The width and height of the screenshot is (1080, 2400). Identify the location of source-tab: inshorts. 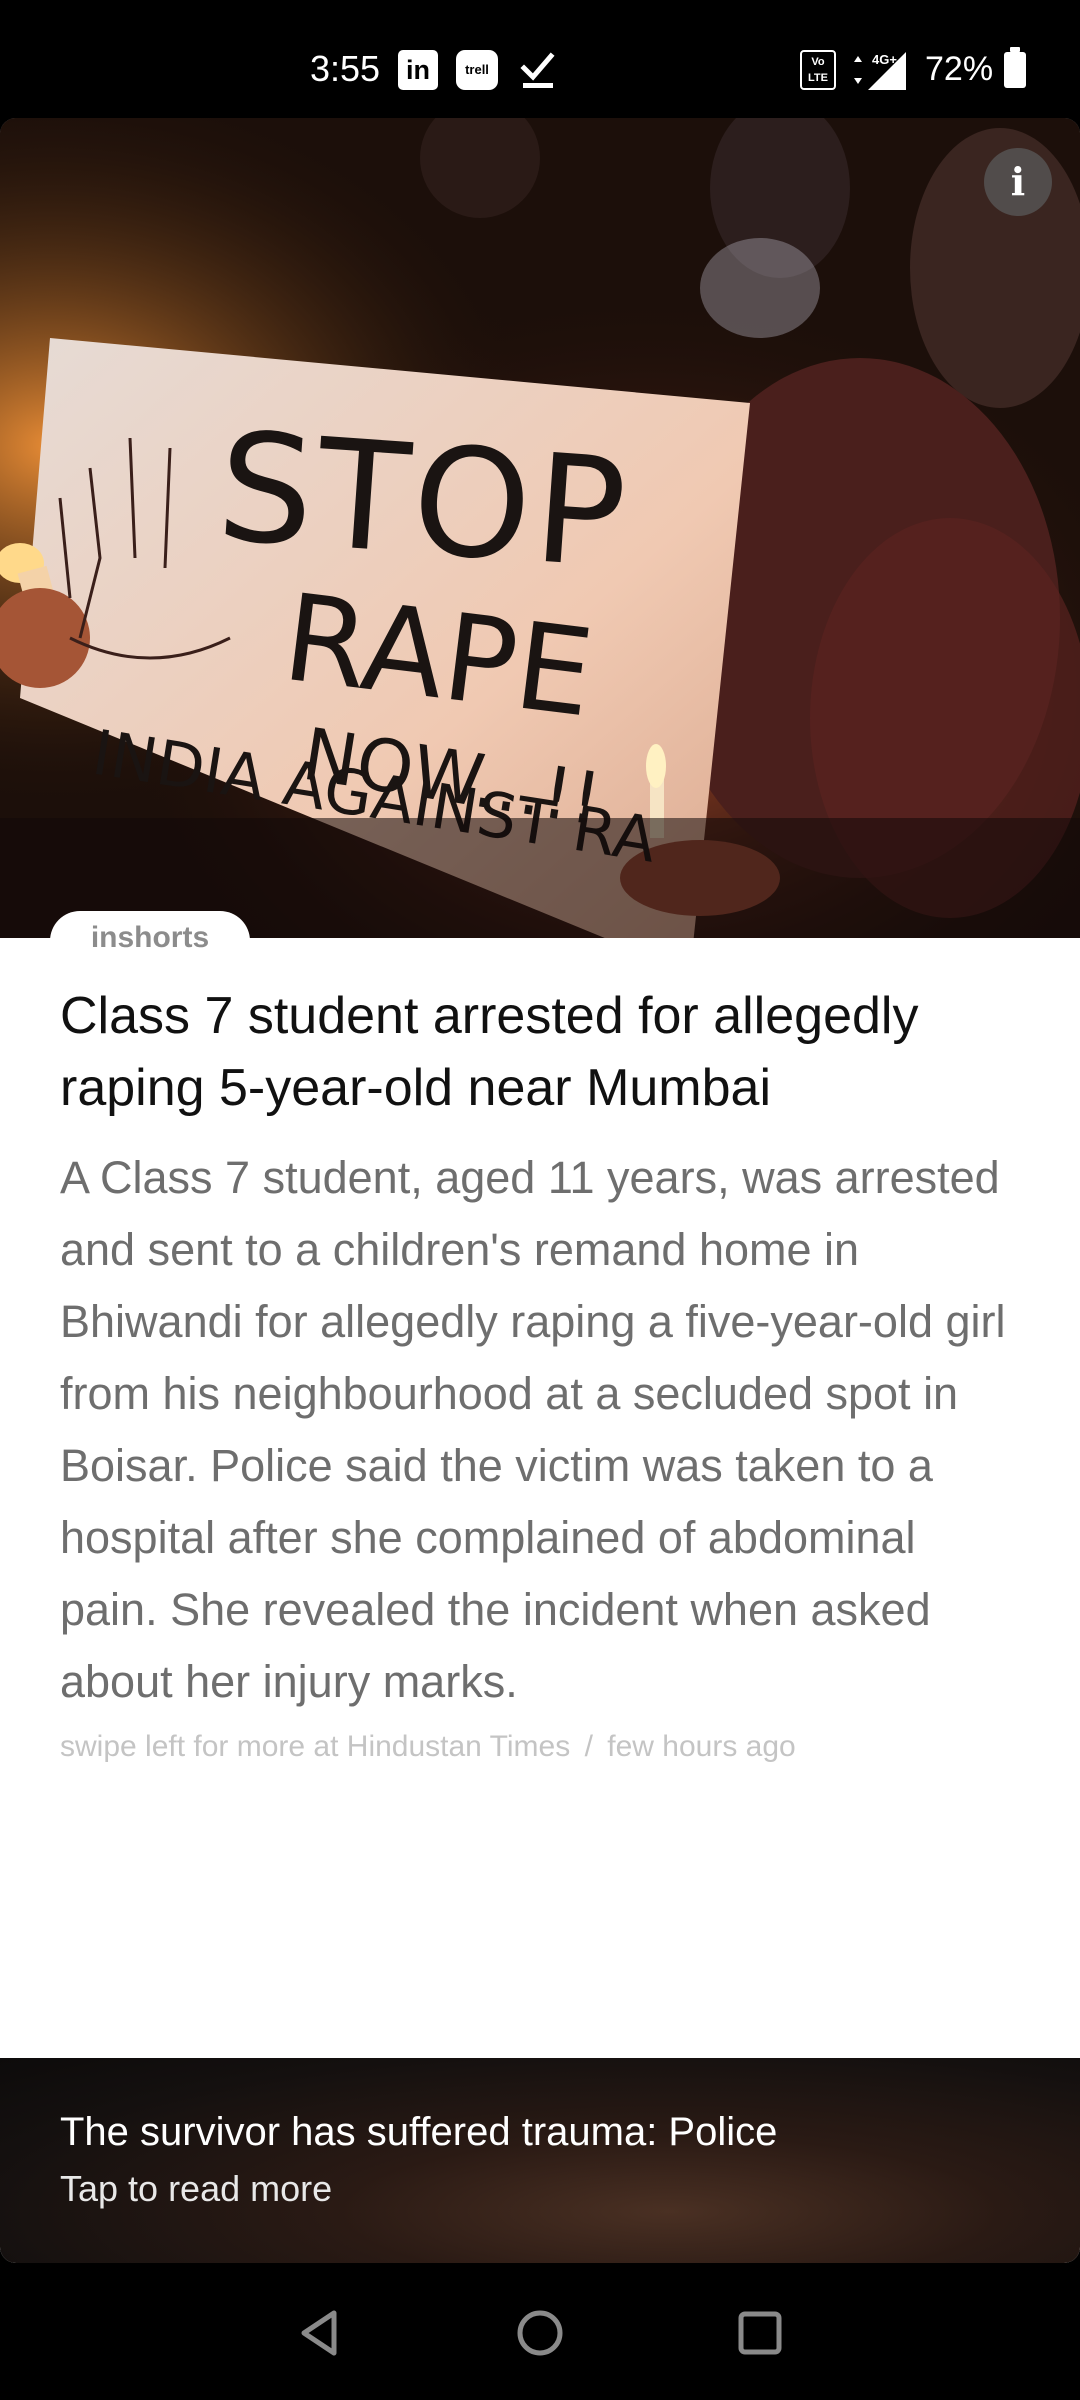
(150, 941).